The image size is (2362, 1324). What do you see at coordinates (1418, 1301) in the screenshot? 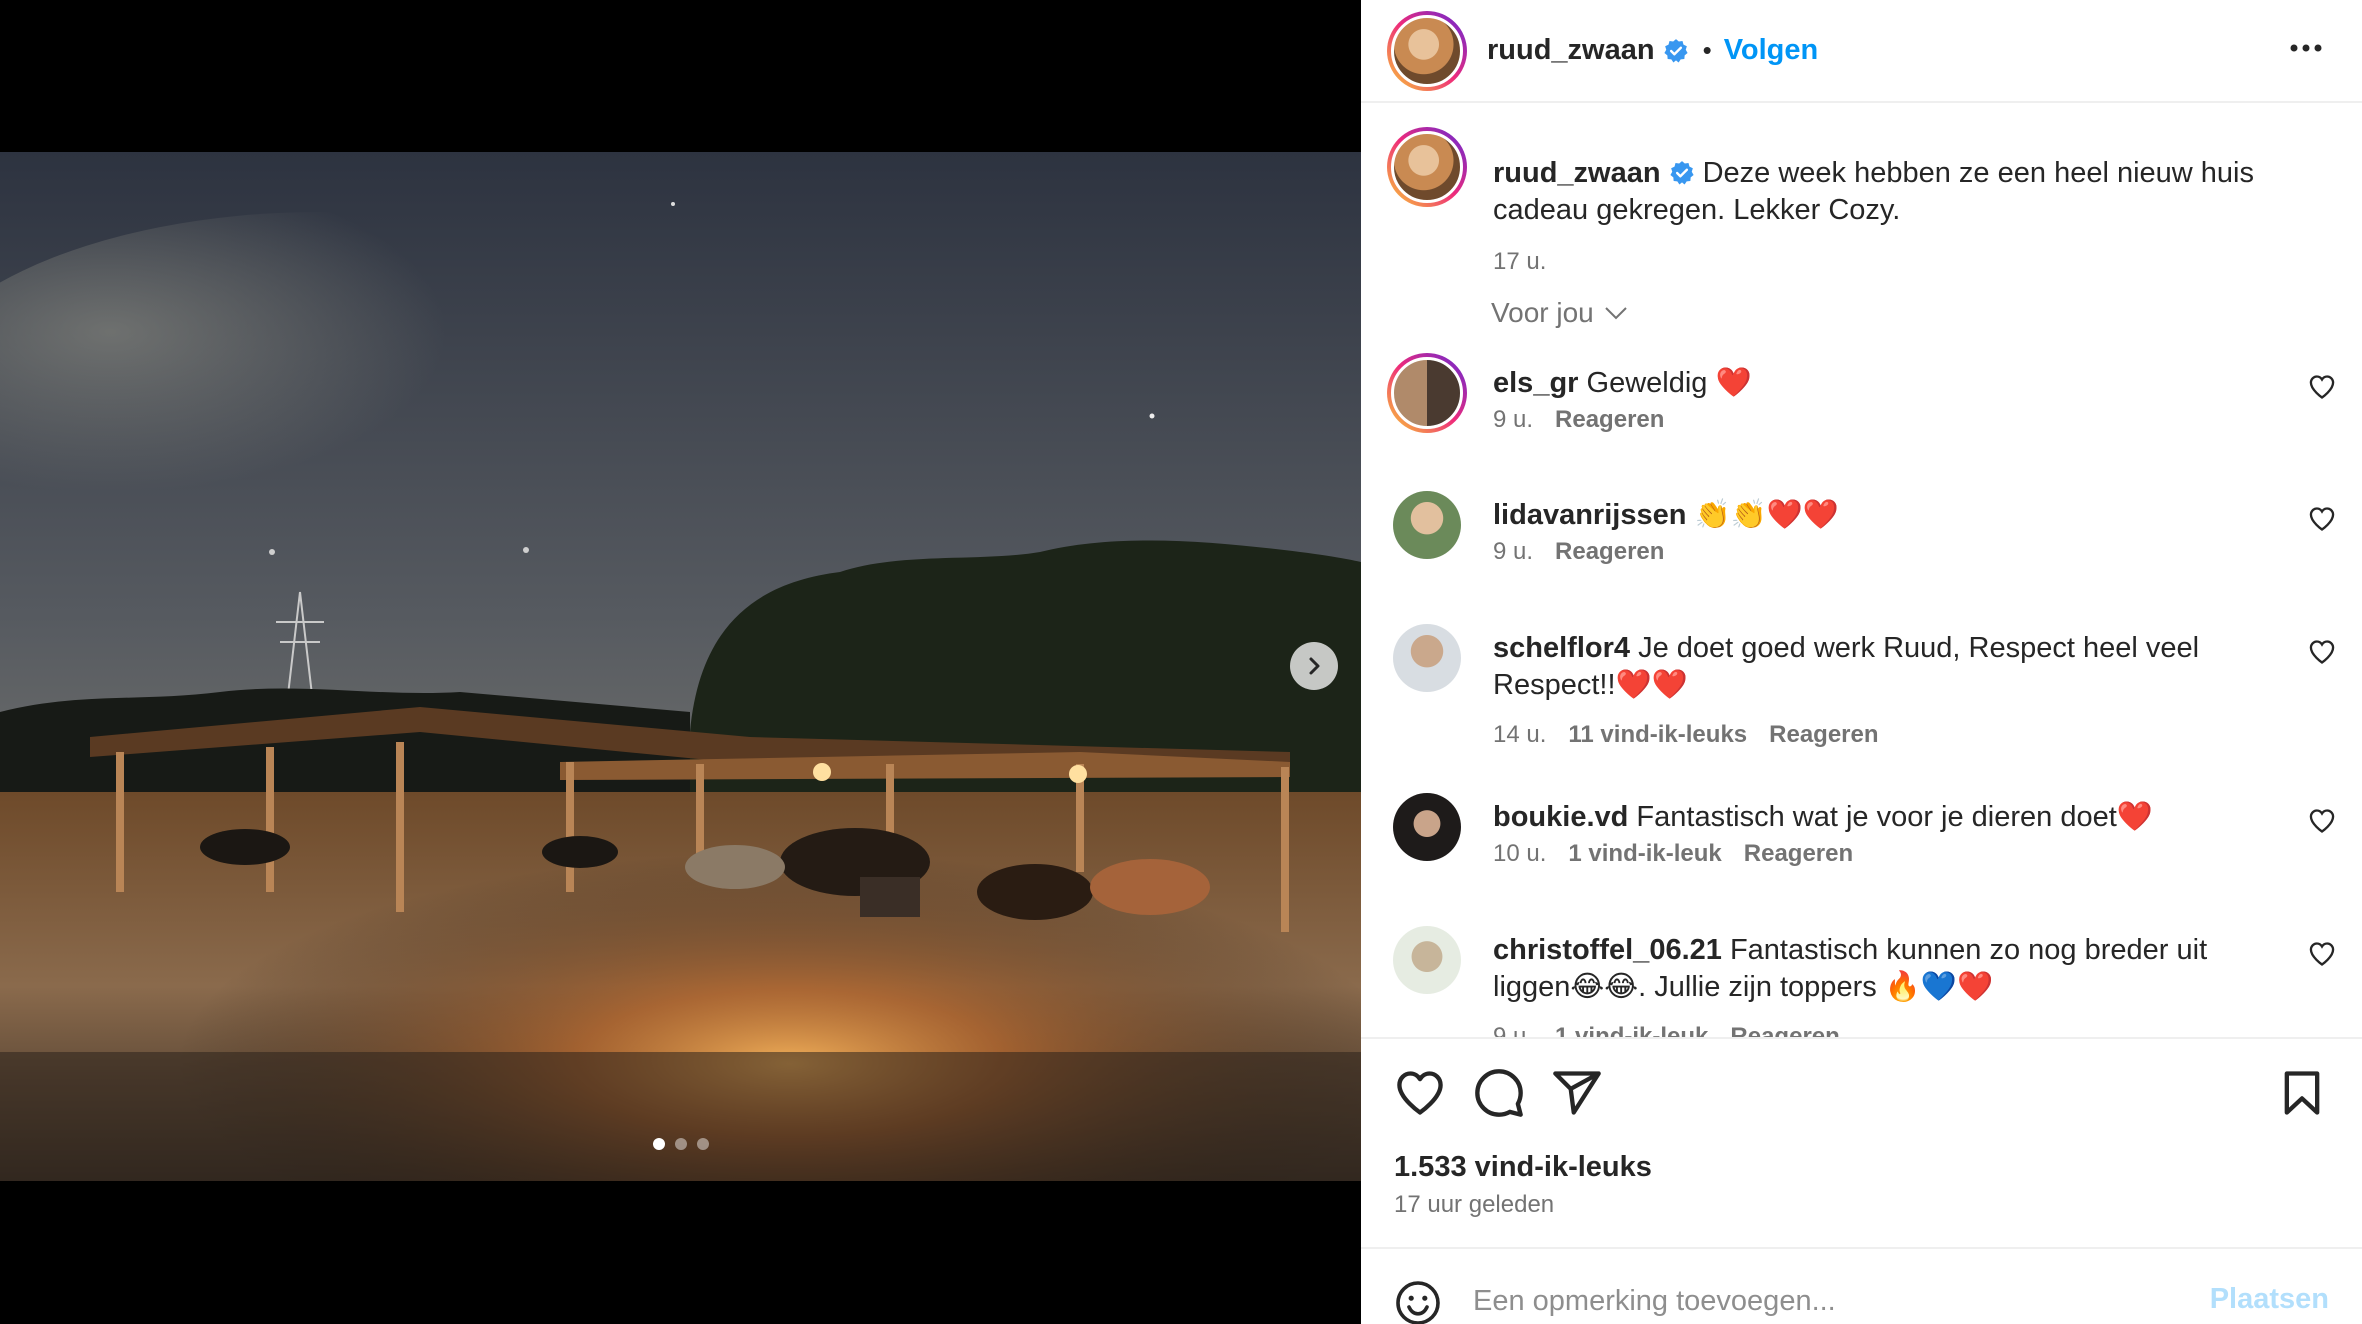
I see `emoji-icon` at bounding box center [1418, 1301].